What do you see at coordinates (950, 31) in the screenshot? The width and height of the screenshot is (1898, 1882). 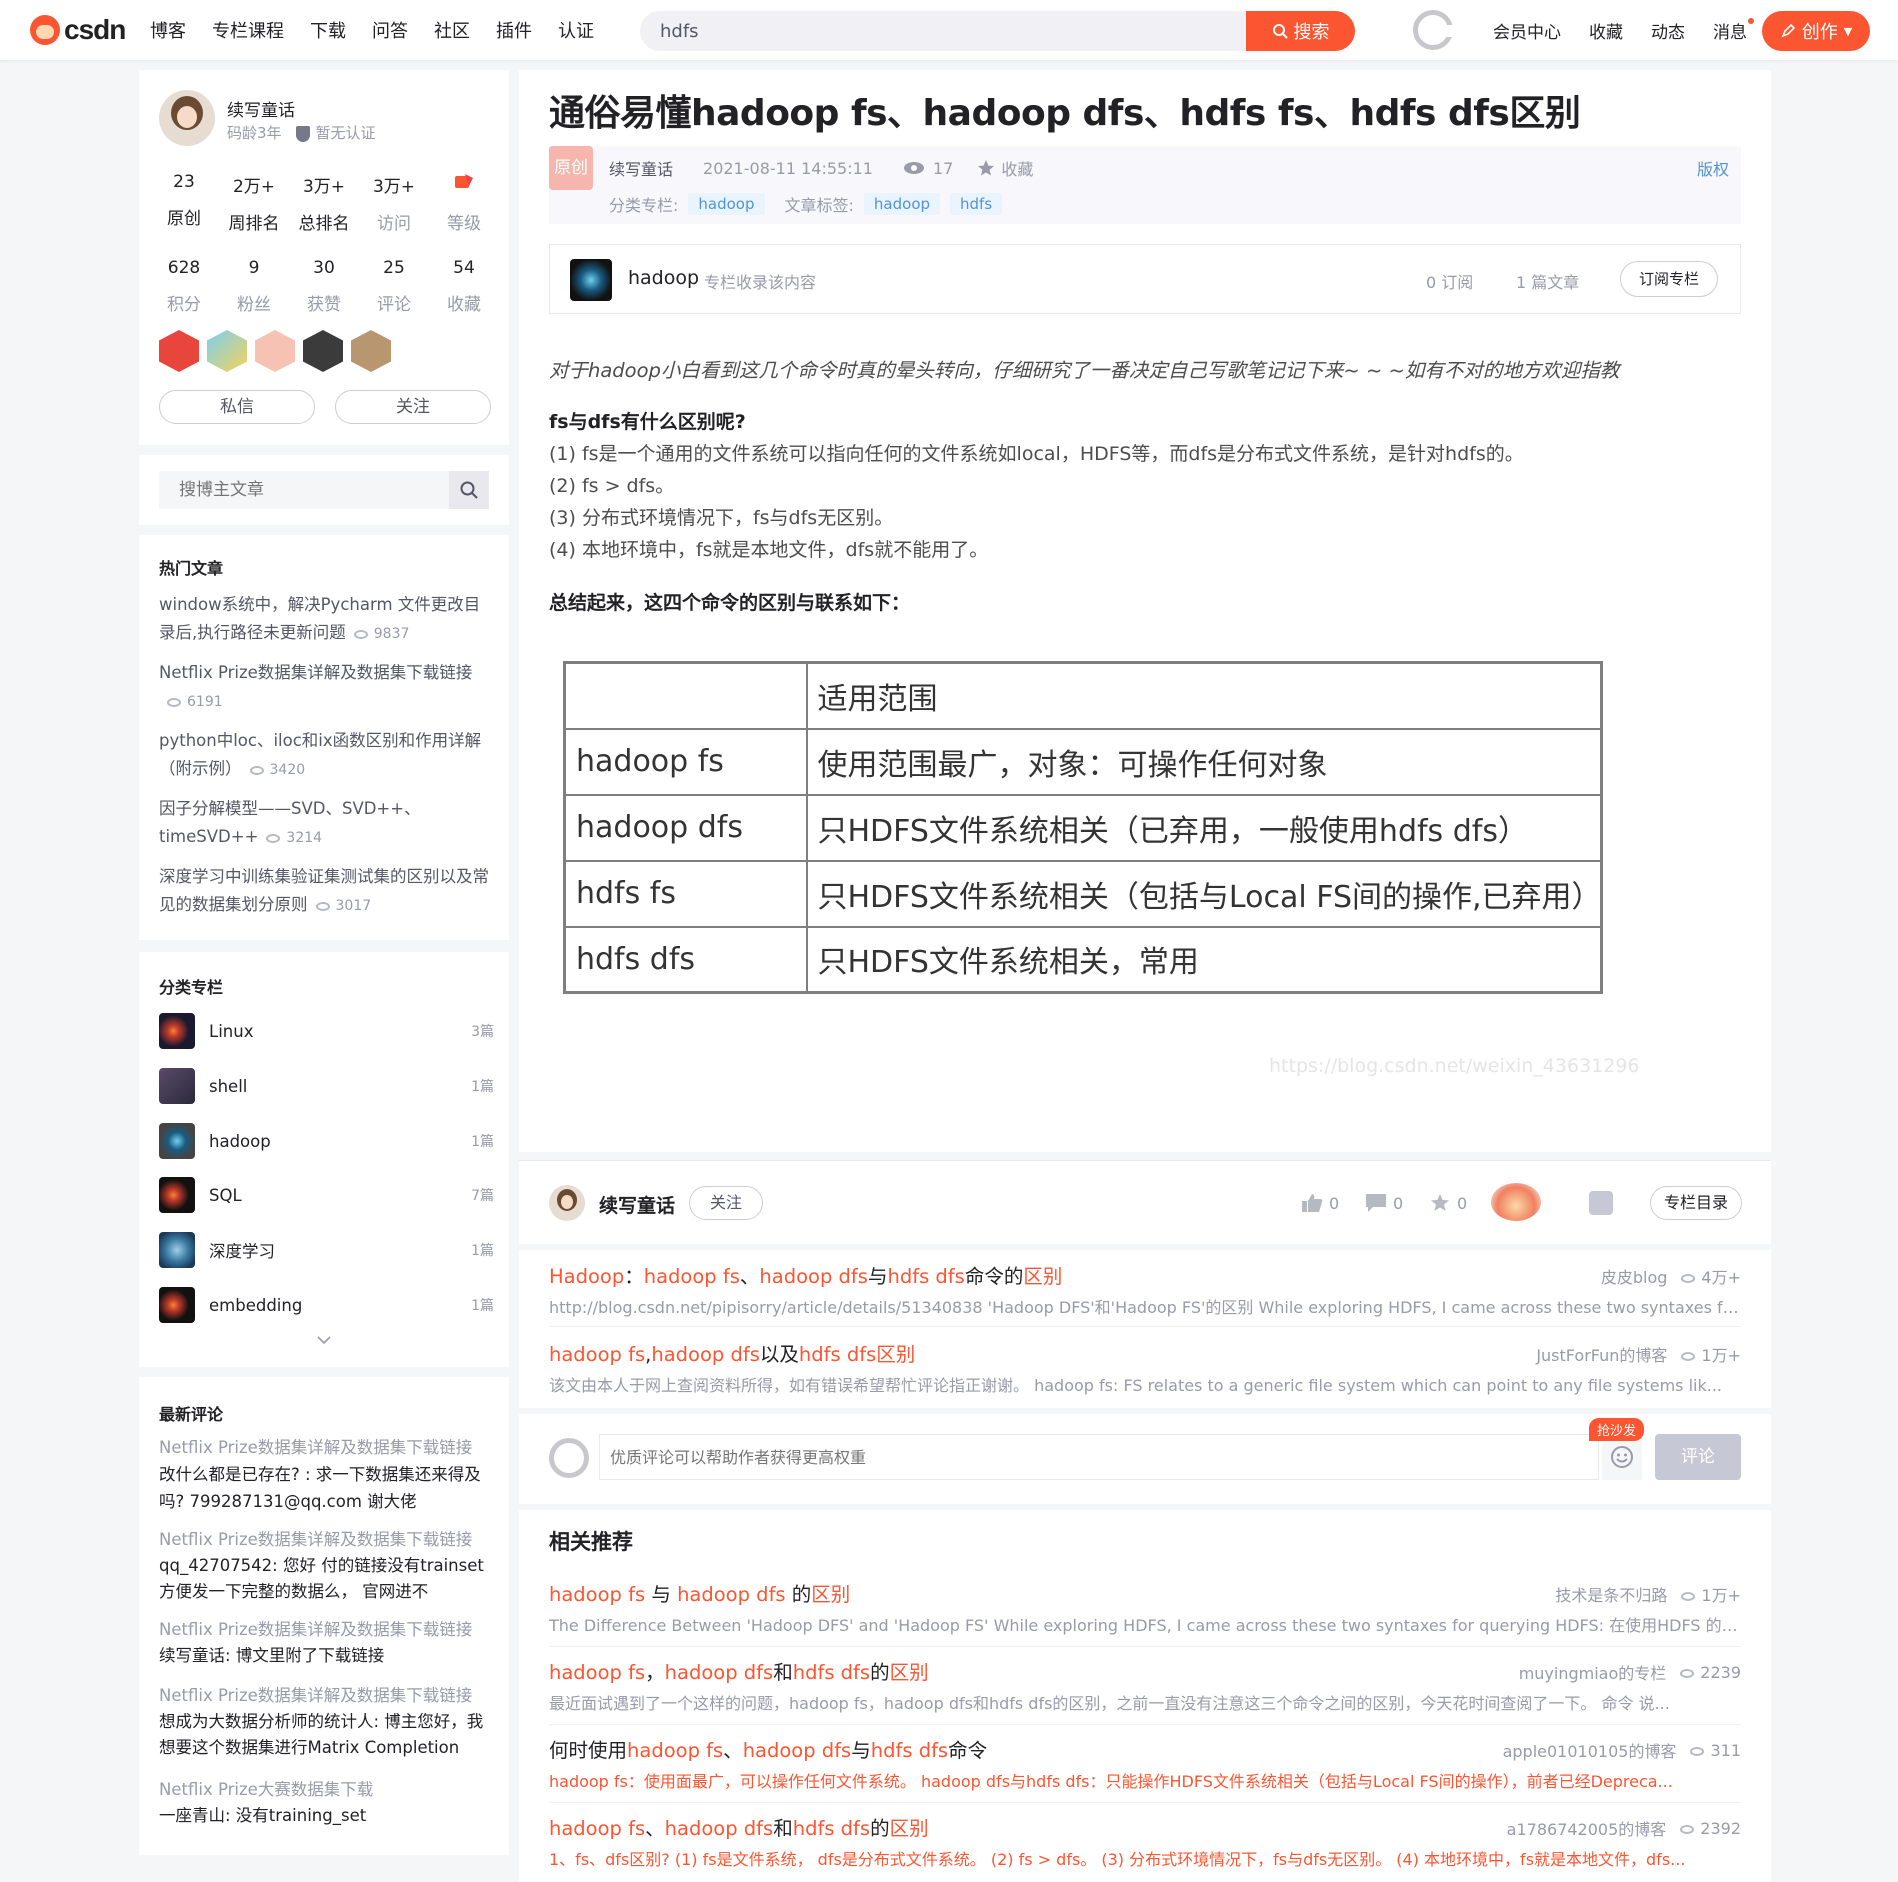 I see `search-input` at bounding box center [950, 31].